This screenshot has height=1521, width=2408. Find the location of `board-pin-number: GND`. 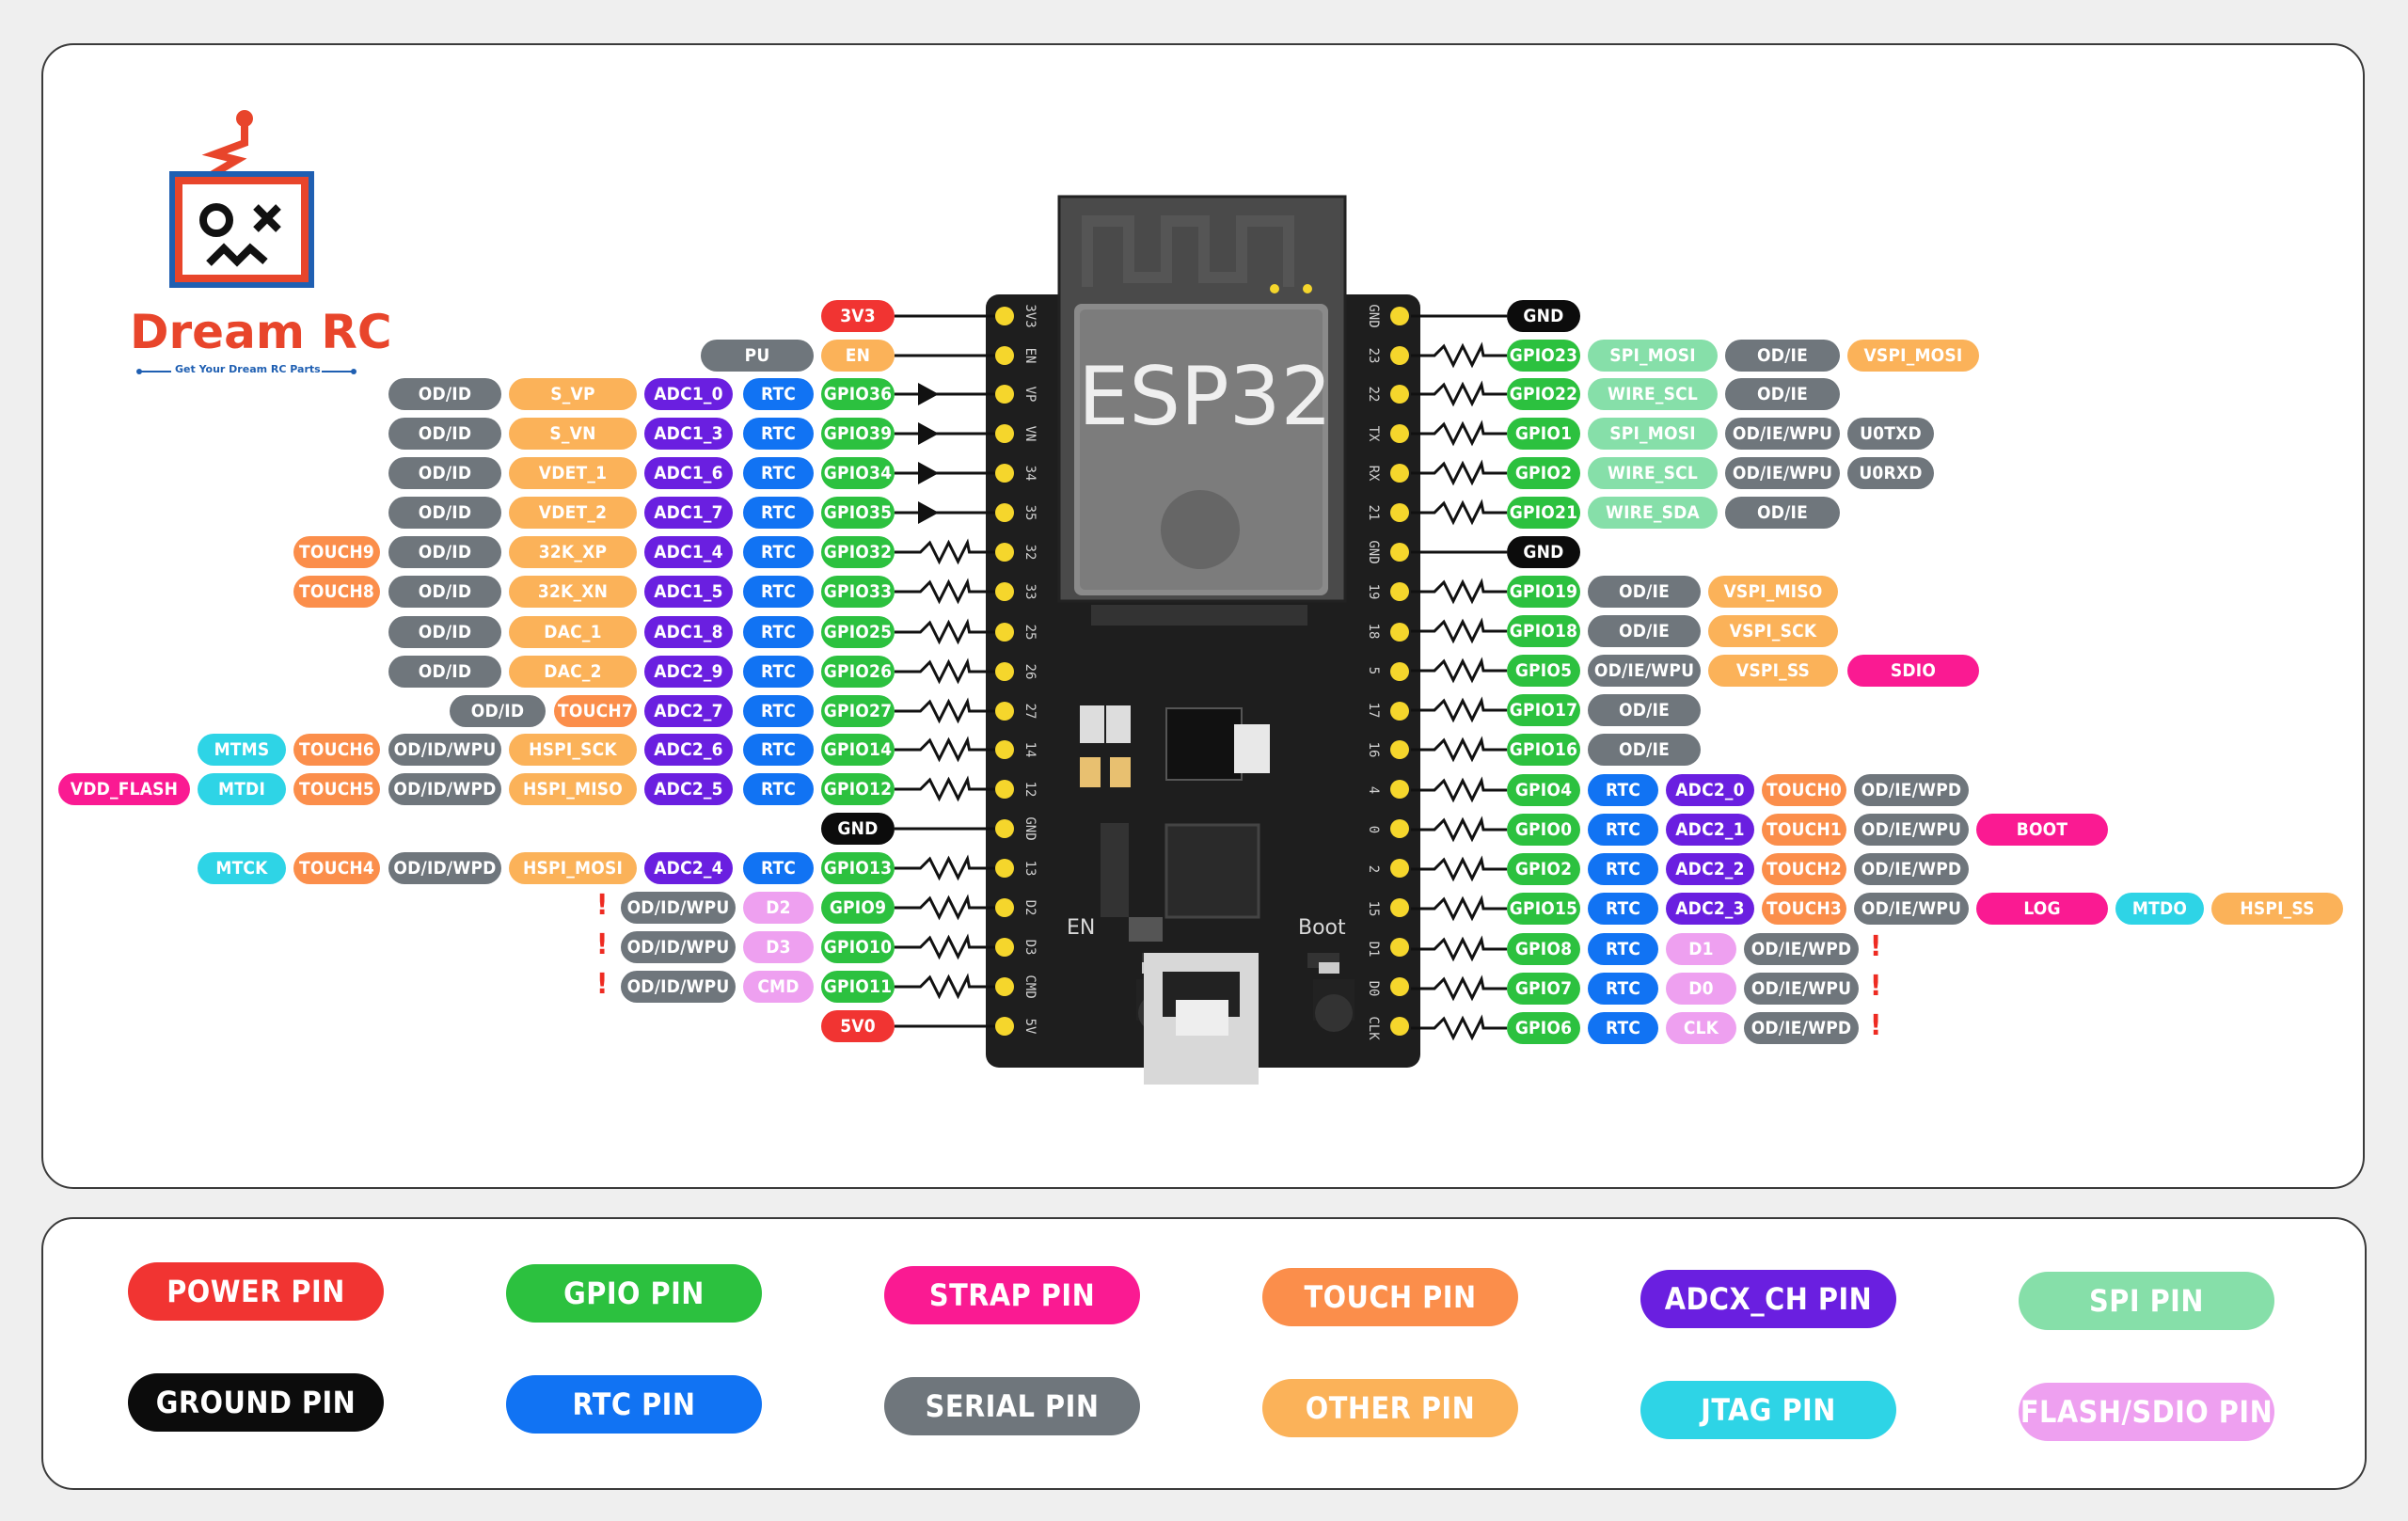

board-pin-number: GND is located at coordinates (1030, 829).